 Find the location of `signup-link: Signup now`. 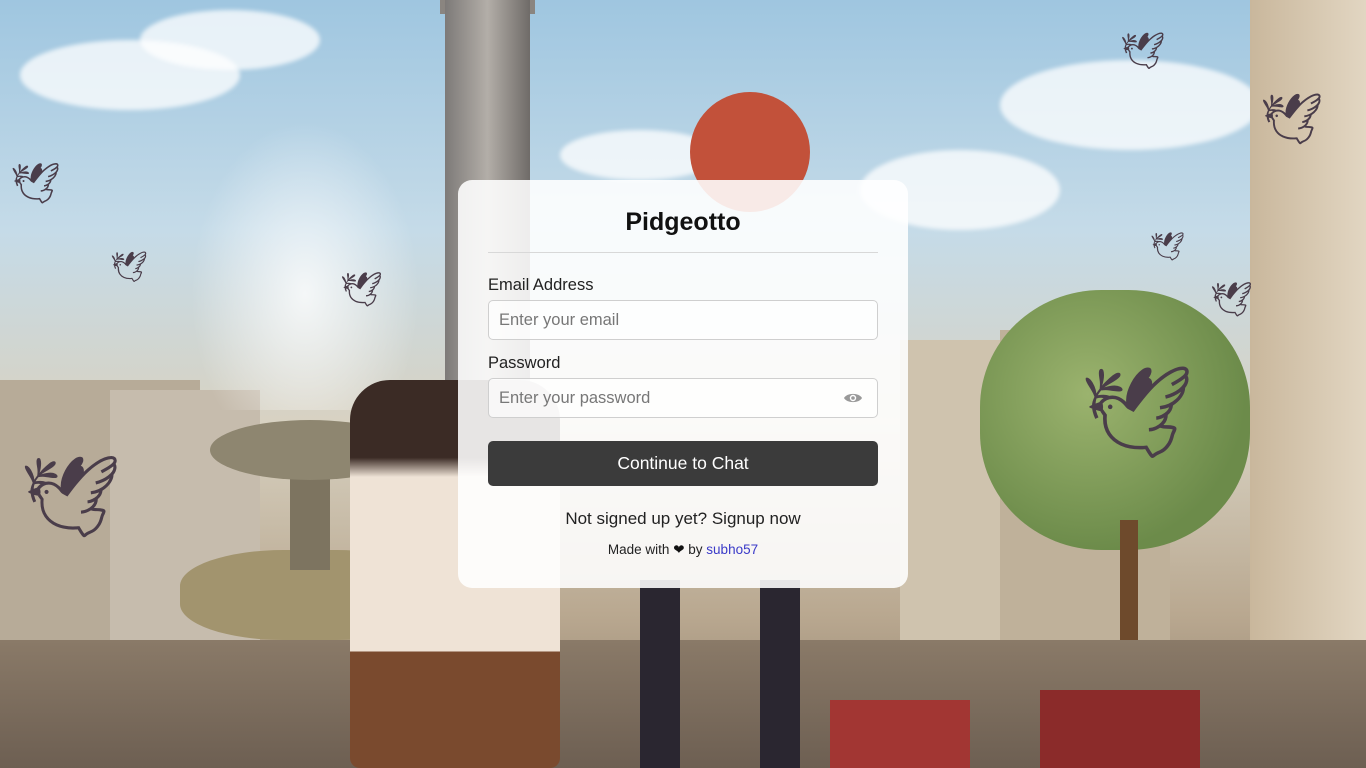

signup-link: Signup now is located at coordinates (756, 518).